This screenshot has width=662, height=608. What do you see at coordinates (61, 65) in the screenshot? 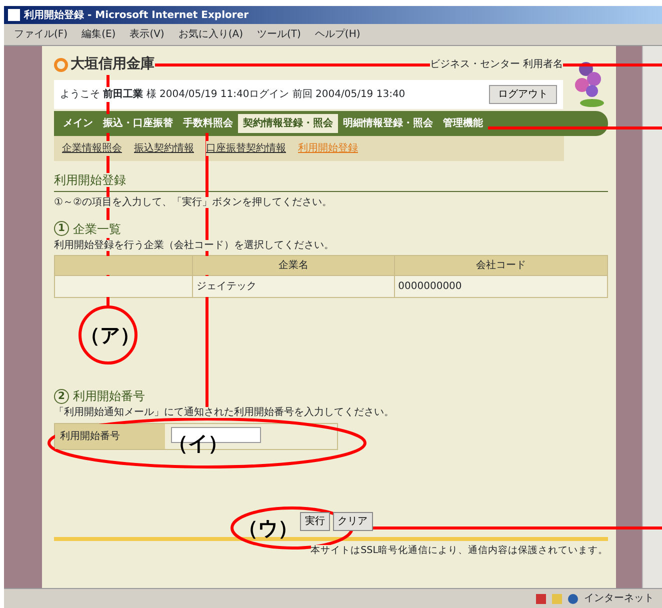
I see `logo-icon` at bounding box center [61, 65].